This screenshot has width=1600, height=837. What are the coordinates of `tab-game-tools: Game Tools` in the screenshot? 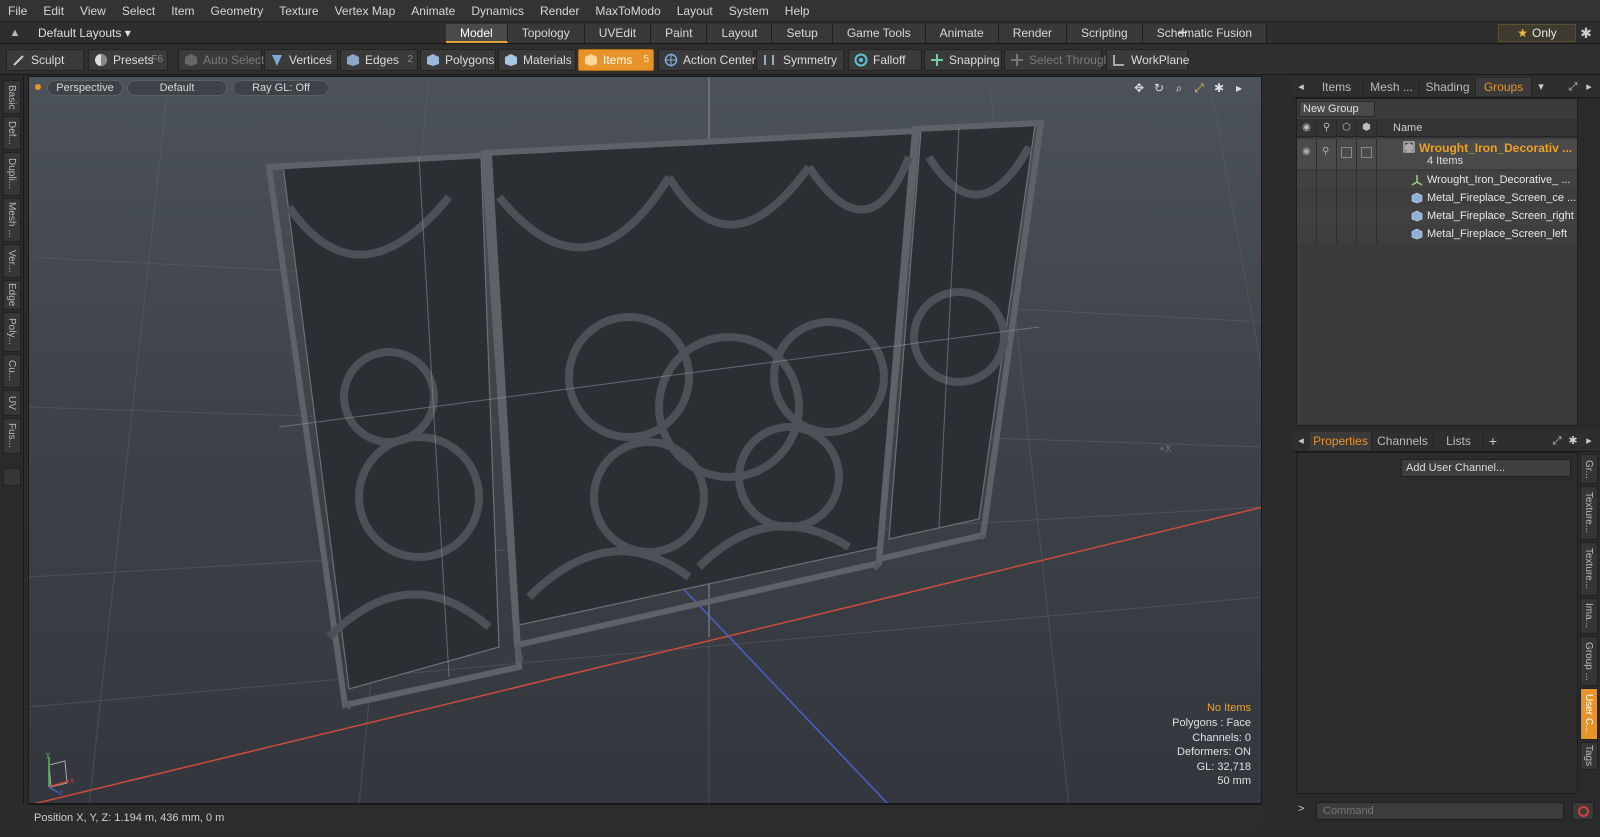 It's located at (879, 33).